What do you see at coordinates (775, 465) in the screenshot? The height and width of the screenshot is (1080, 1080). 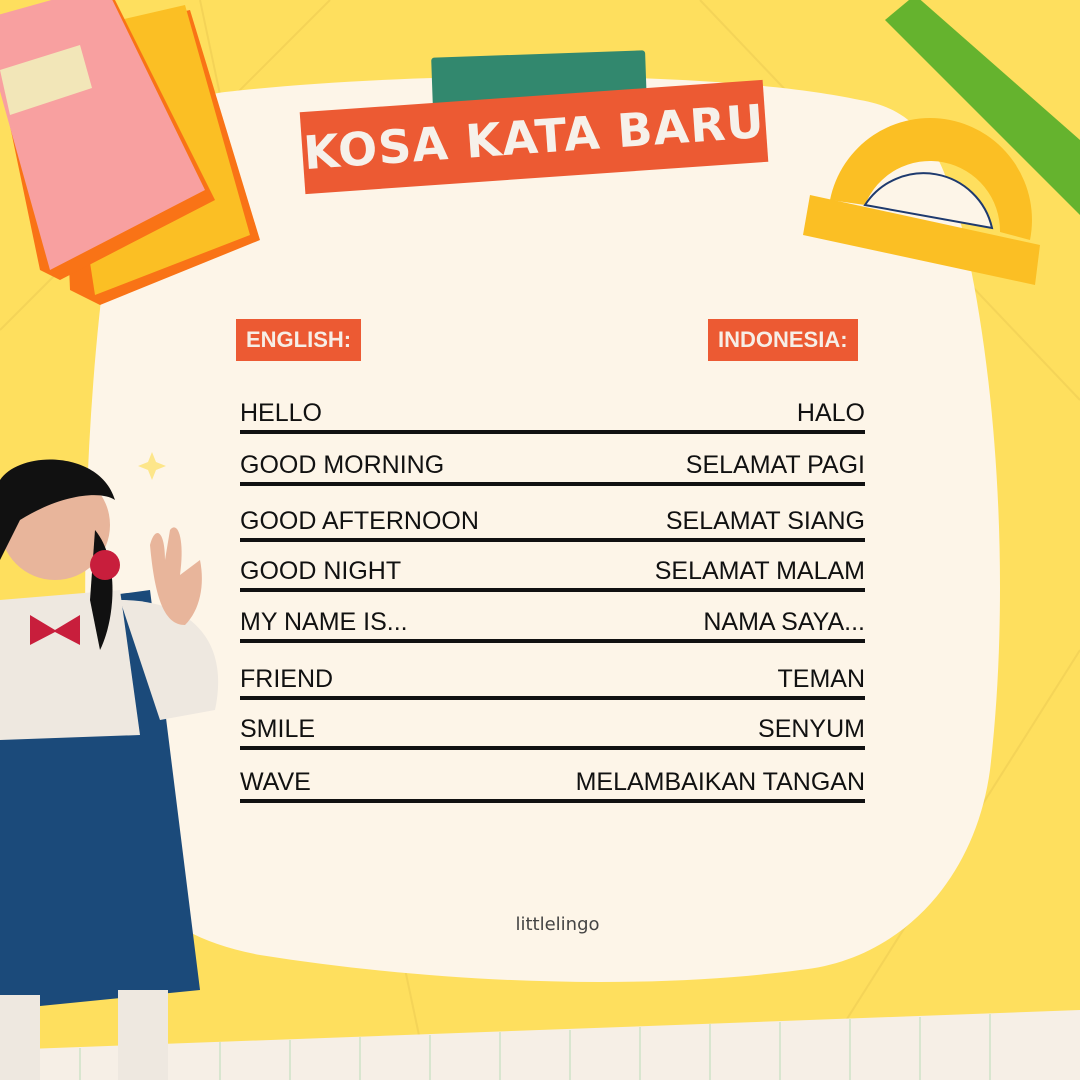 I see `indonesian-word: SELAMAT PAGI` at bounding box center [775, 465].